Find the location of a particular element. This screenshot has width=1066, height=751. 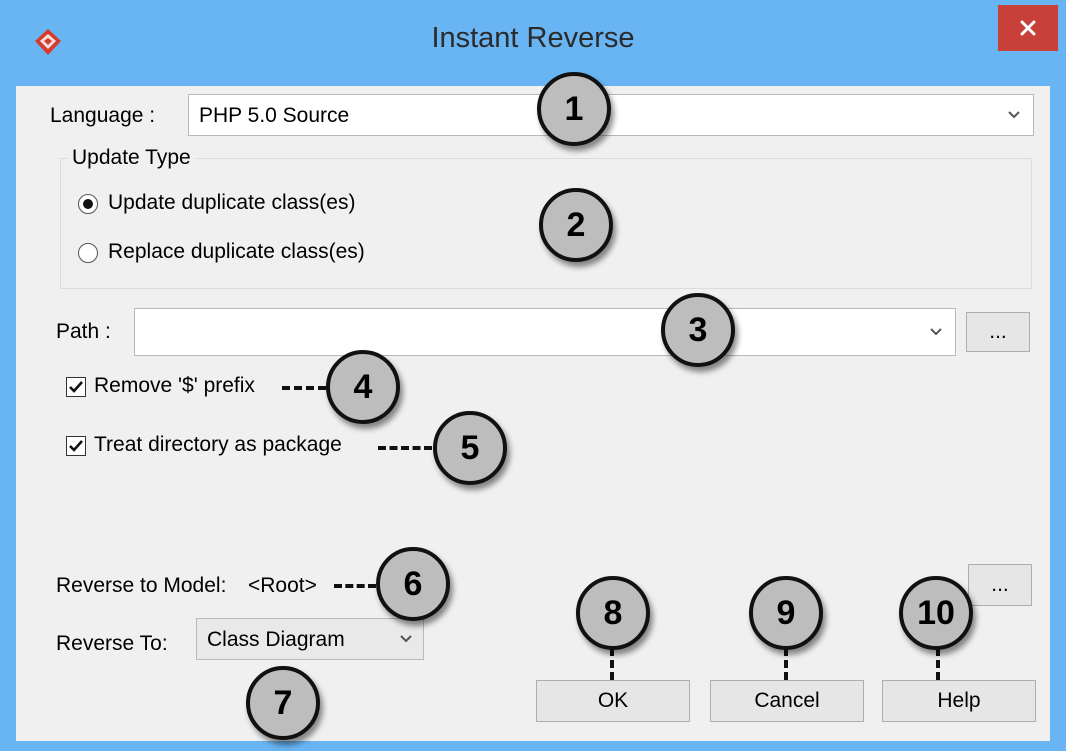

callout-1: 1 is located at coordinates (574, 109).